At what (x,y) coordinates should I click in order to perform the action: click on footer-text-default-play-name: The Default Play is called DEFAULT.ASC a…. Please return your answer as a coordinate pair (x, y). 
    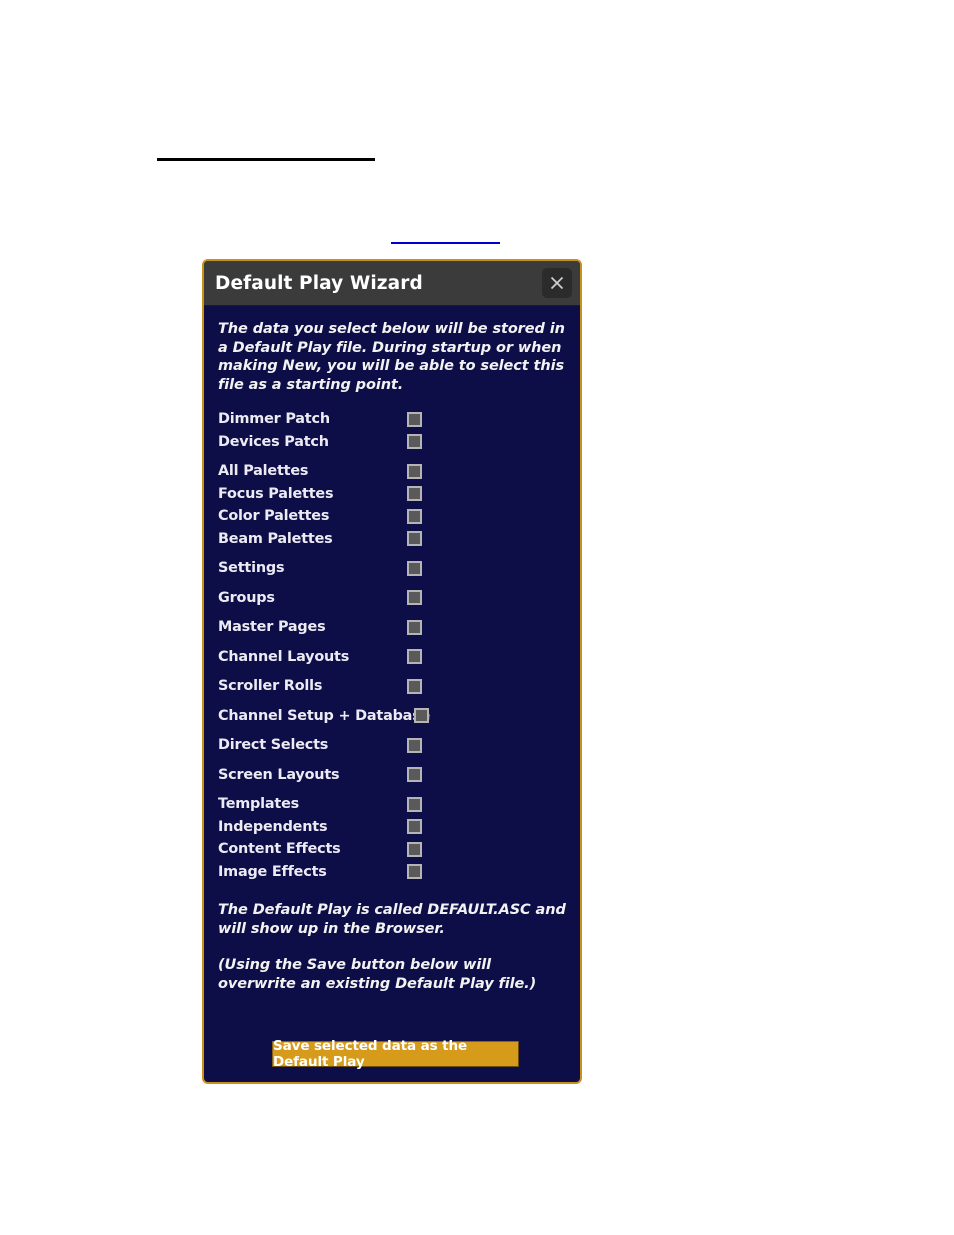
    Looking at the image, I should click on (392, 919).